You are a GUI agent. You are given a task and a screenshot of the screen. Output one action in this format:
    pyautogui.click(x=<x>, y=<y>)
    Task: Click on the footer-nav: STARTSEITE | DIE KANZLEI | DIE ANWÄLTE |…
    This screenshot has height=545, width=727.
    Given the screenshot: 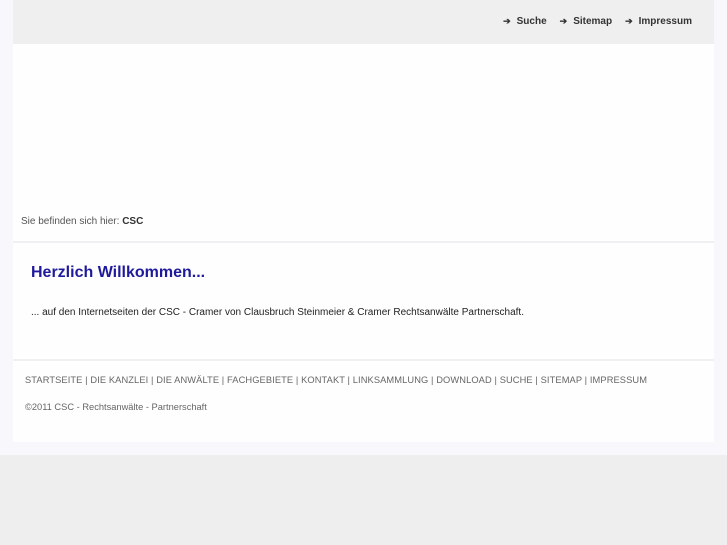 What is the action you would take?
    pyautogui.click(x=336, y=380)
    